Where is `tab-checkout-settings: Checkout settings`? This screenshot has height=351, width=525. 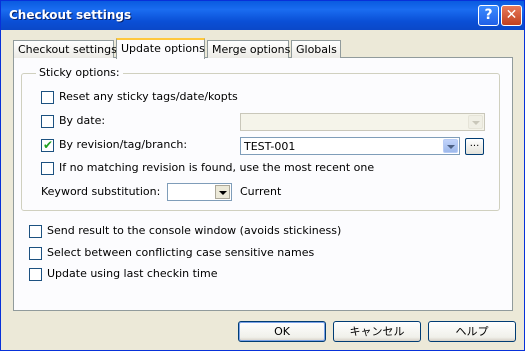 tab-checkout-settings: Checkout settings is located at coordinates (65, 49).